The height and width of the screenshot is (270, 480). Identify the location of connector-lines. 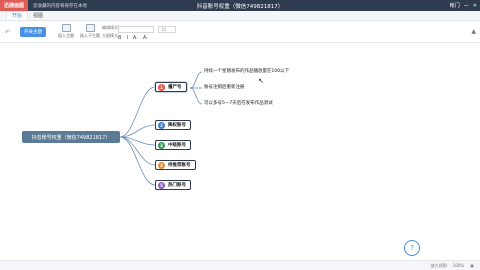
(161, 128).